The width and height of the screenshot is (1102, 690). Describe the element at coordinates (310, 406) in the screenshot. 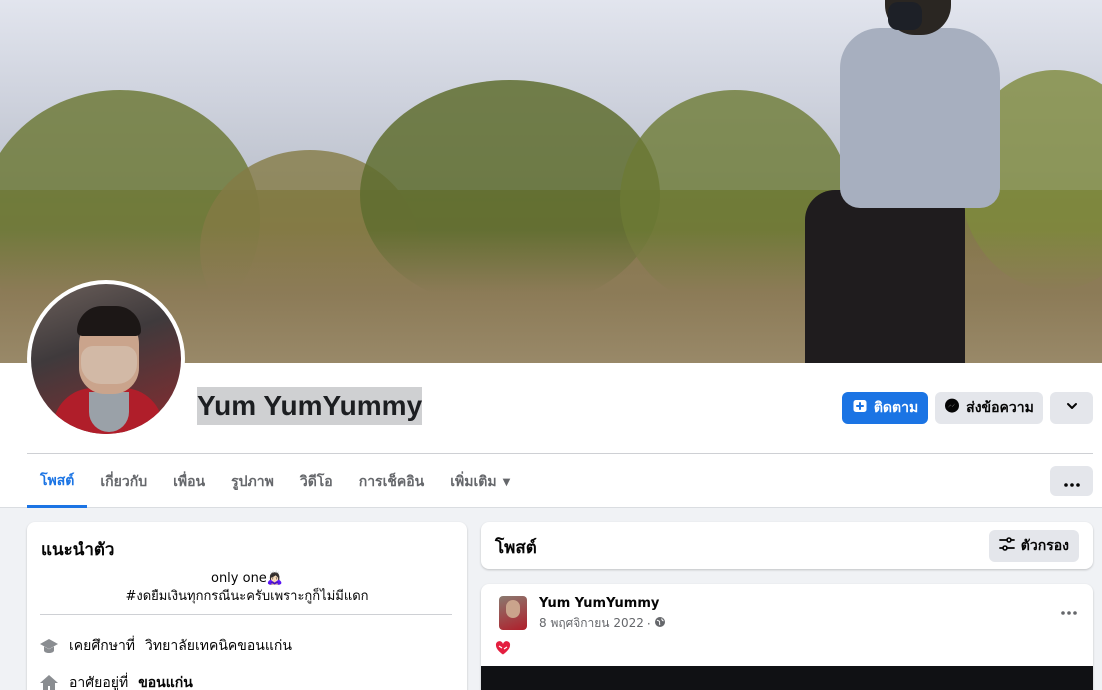

I see `profile-name: Yum YumYummy` at that location.